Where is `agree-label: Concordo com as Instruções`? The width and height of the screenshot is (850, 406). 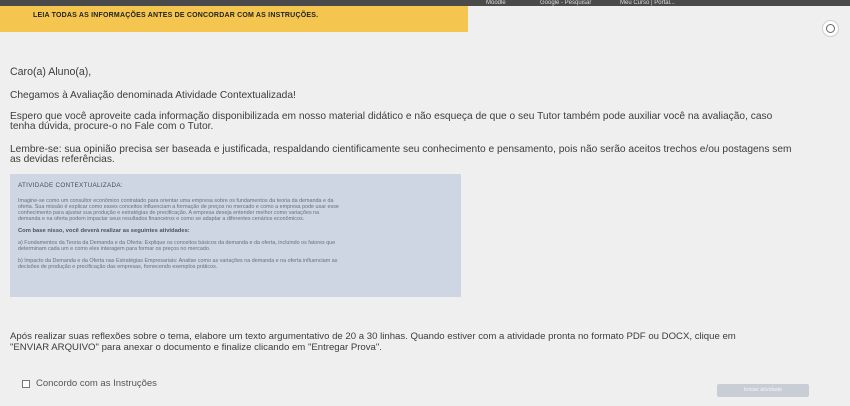
agree-label: Concordo com as Instruções is located at coordinates (96, 383).